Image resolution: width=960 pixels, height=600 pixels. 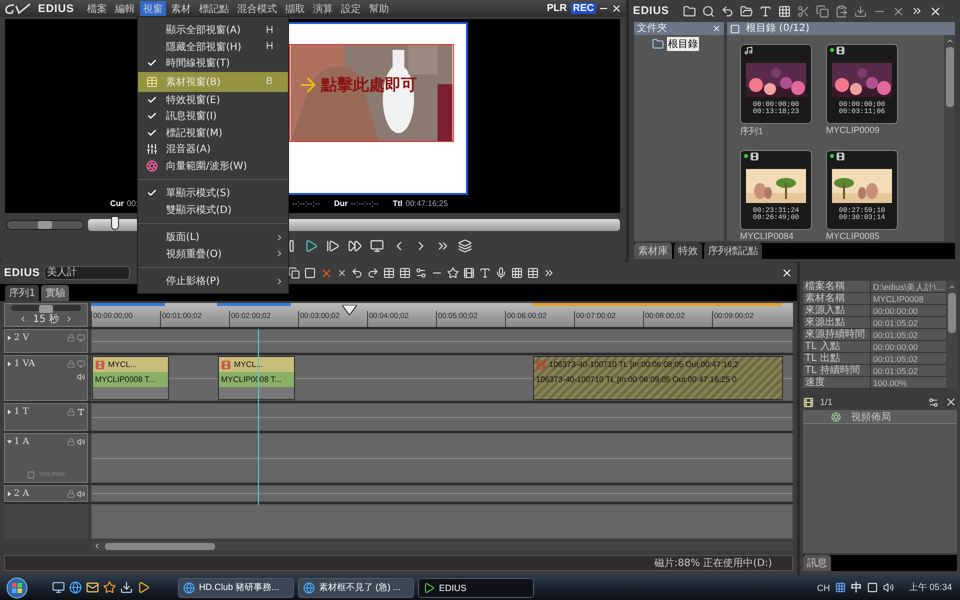 I want to click on mode-tab: REC, so click(x=583, y=8).